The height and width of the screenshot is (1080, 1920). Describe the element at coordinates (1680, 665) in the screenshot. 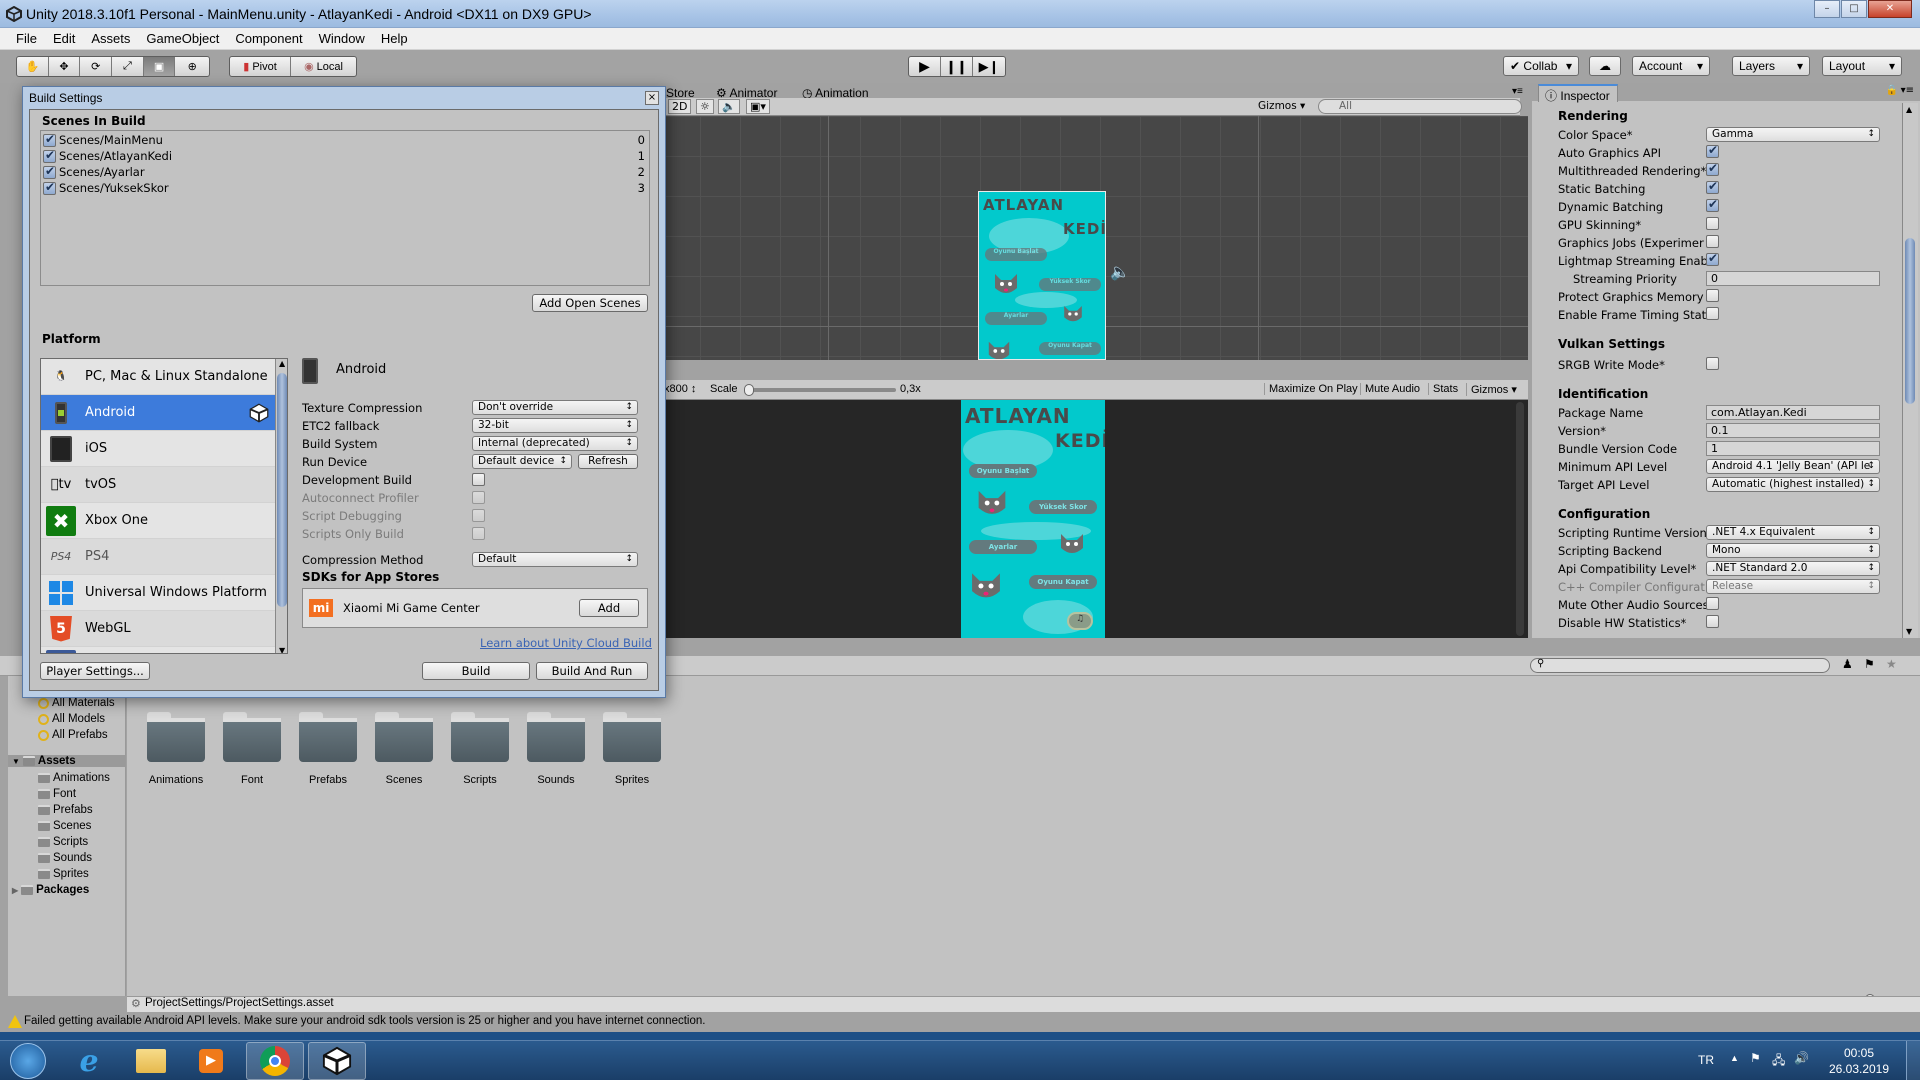

I see `project-search-input: ⚲` at that location.